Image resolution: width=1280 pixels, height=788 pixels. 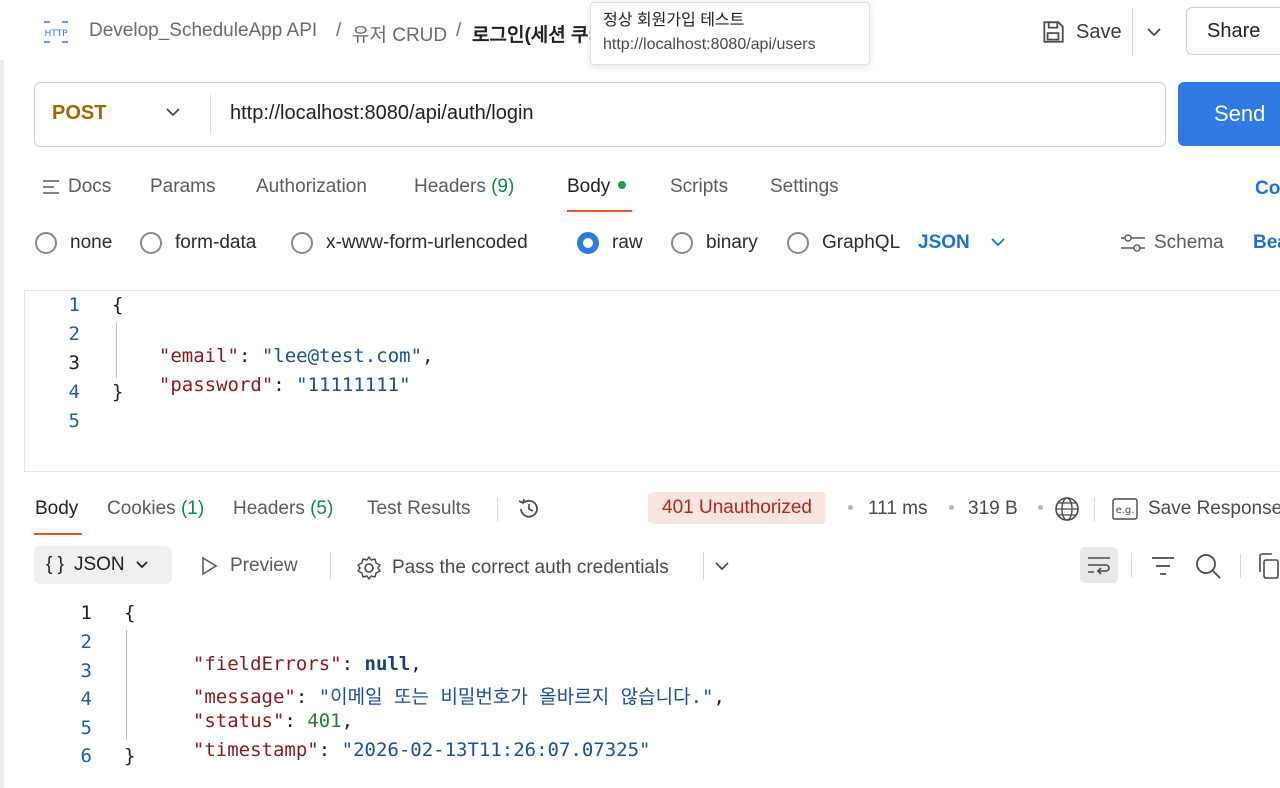 I want to click on indent-guide, so click(x=126, y=685).